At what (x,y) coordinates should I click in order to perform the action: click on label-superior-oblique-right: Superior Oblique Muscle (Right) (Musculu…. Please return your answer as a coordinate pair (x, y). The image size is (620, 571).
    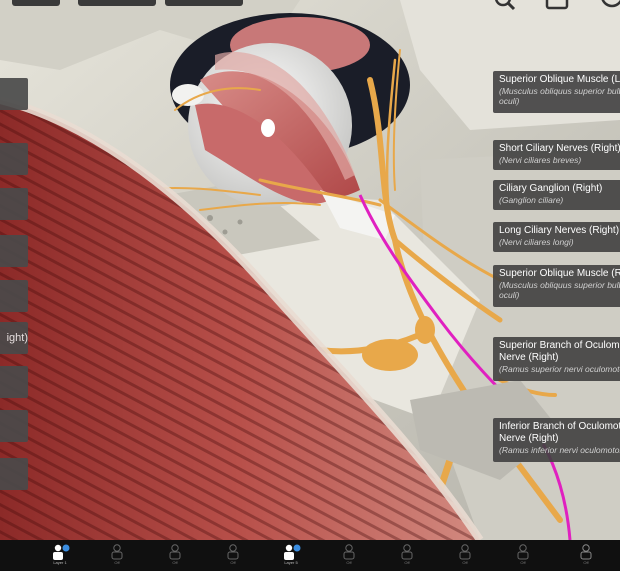
    Looking at the image, I should click on (556, 286).